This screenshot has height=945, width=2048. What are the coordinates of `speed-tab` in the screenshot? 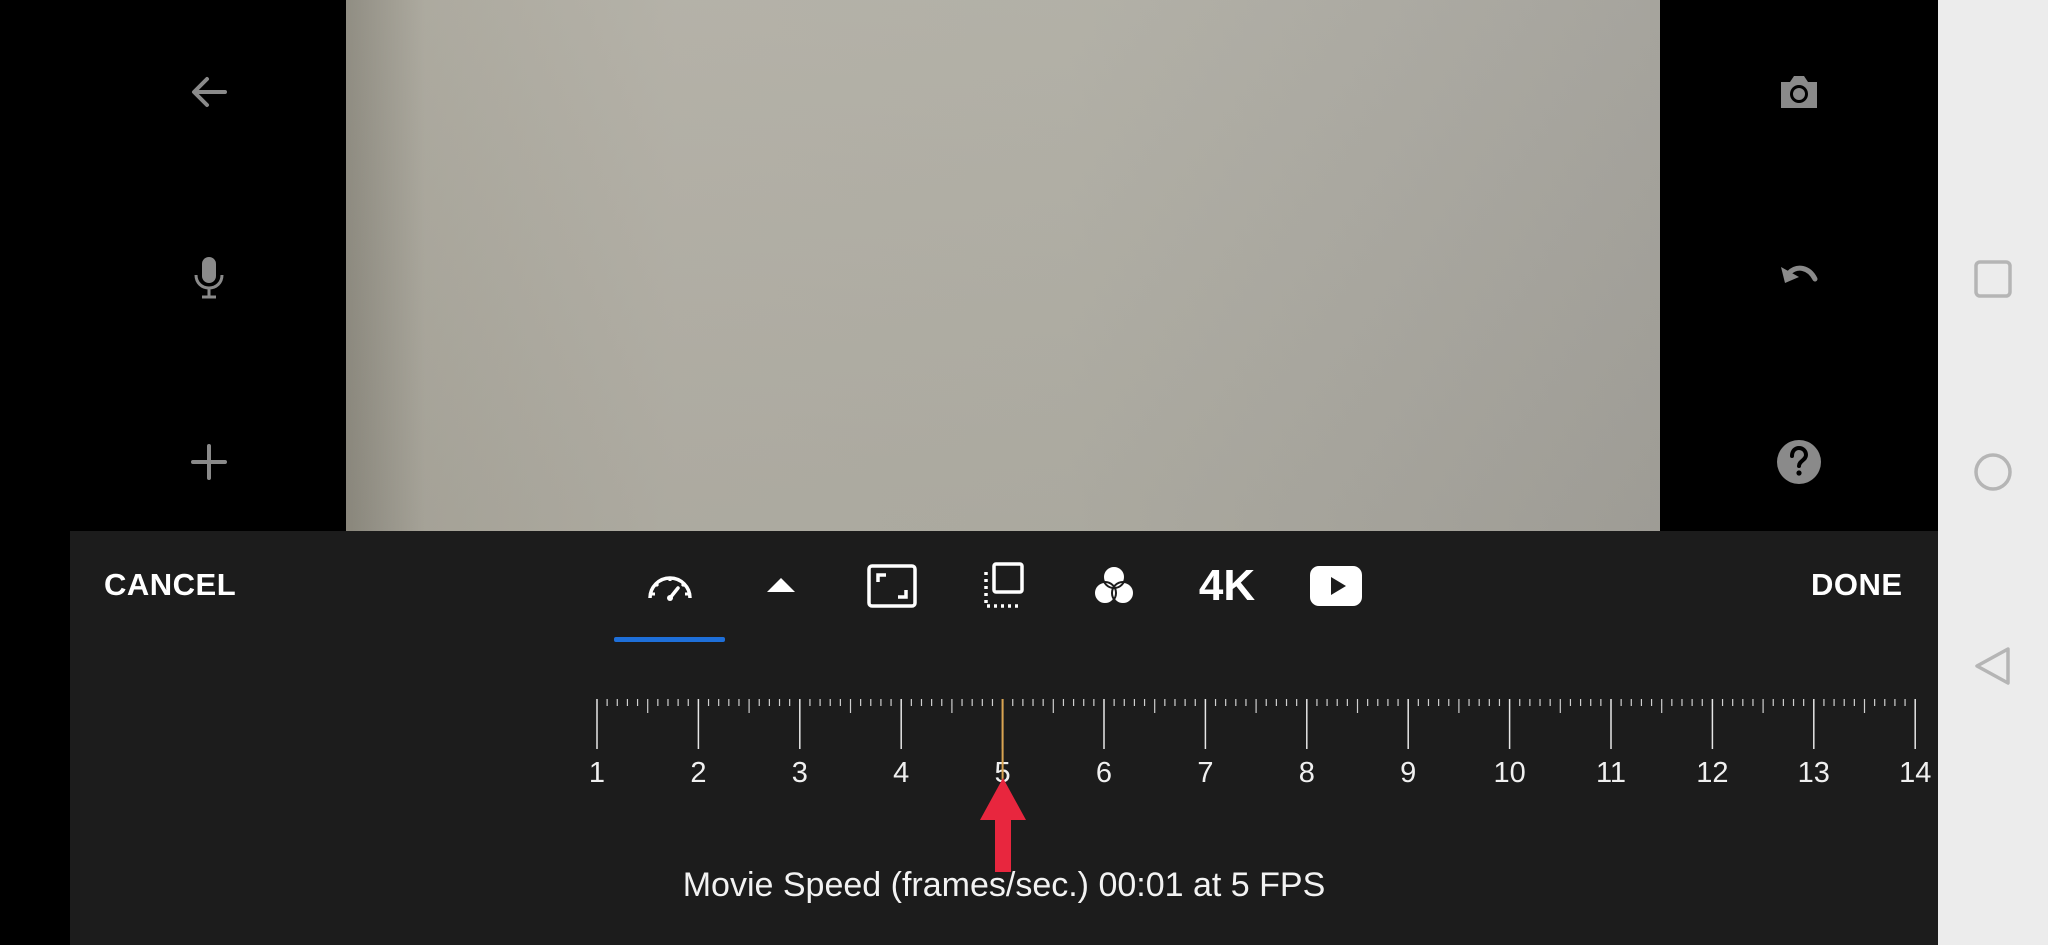 It's located at (670, 586).